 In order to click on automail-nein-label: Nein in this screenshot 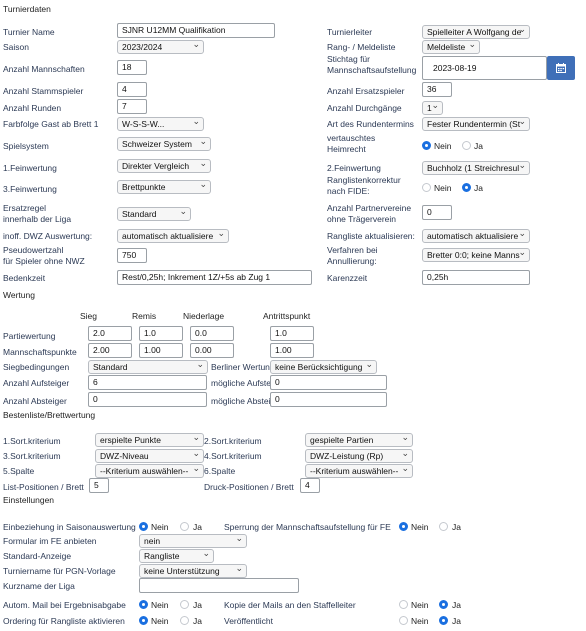, I will do `click(160, 605)`.